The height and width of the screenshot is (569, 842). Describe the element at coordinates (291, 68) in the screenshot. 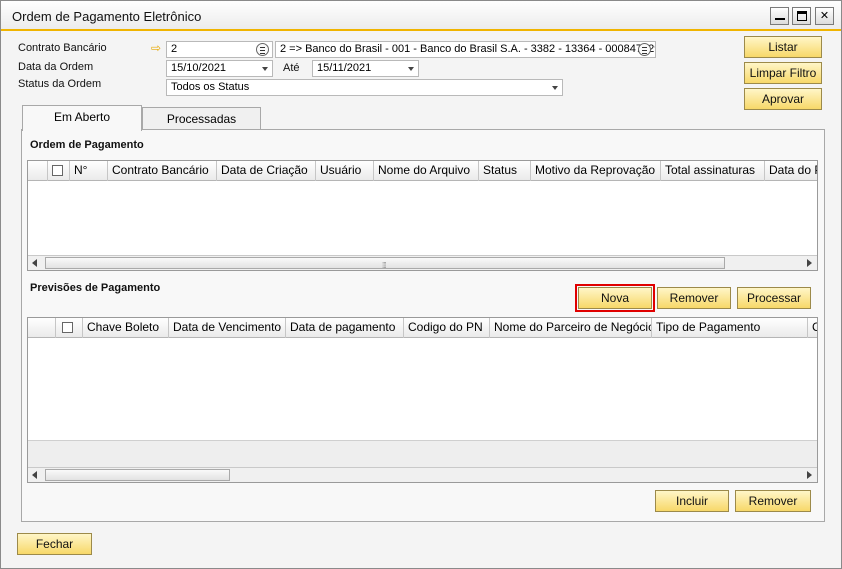

I see `ate-label: Até` at that location.